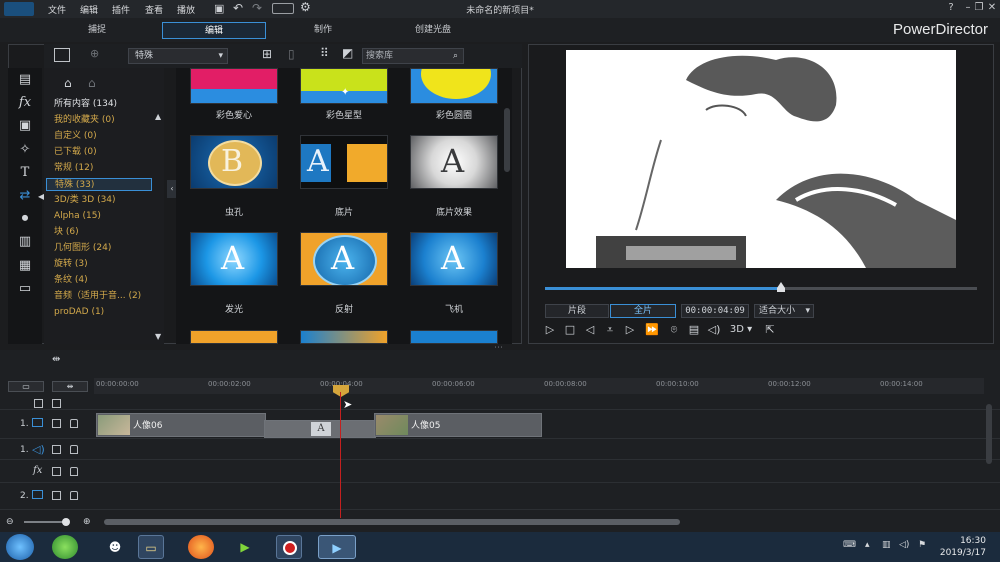 Image resolution: width=1000 pixels, height=562 pixels. I want to click on menu-plugins: 插件, so click(121, 9).